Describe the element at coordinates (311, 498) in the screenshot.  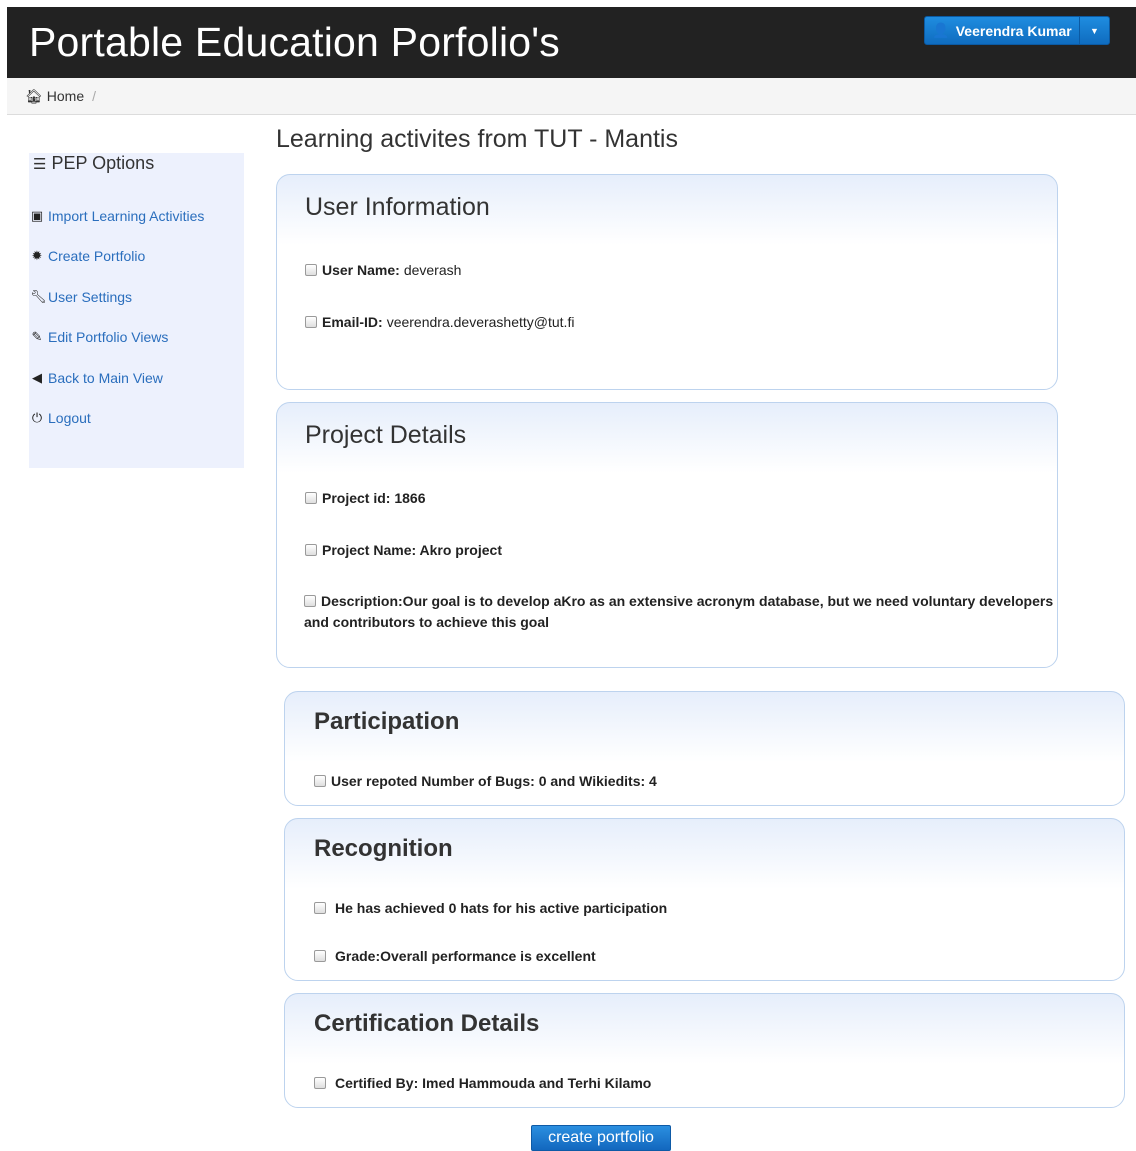
I see `project-id-checkbox` at that location.